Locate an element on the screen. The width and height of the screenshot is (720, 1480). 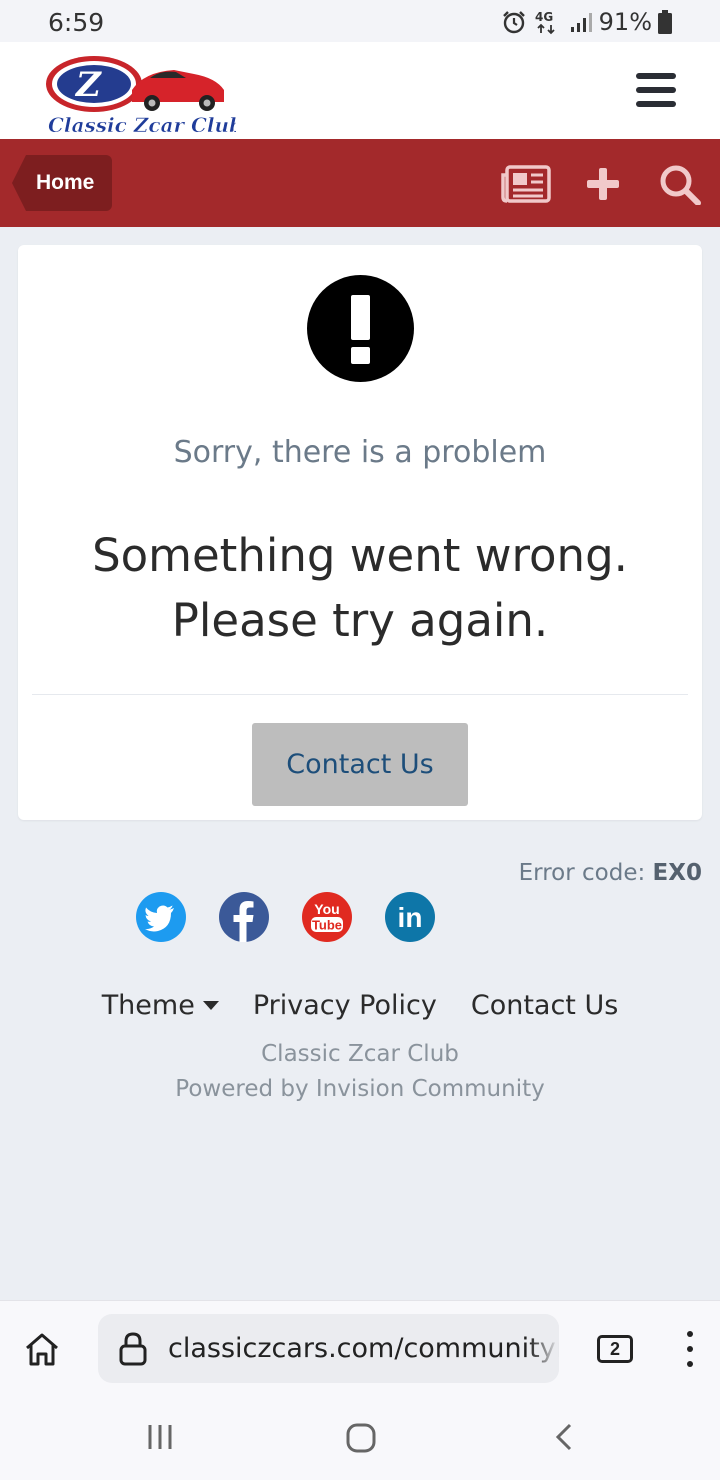
system-navigation-bar is located at coordinates (360, 1438).